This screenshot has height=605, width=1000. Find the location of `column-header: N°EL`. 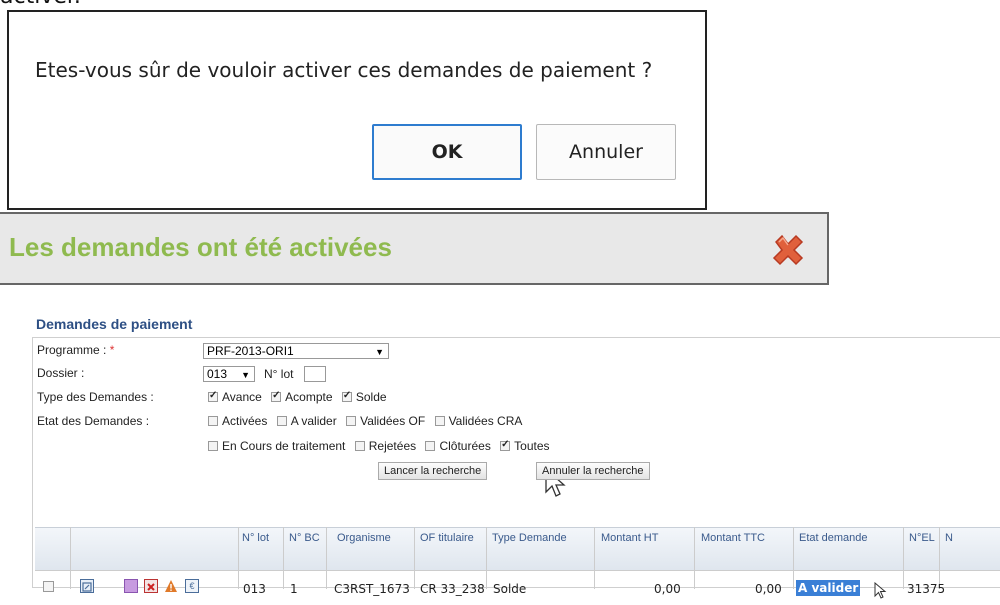

column-header: N°EL is located at coordinates (922, 538).